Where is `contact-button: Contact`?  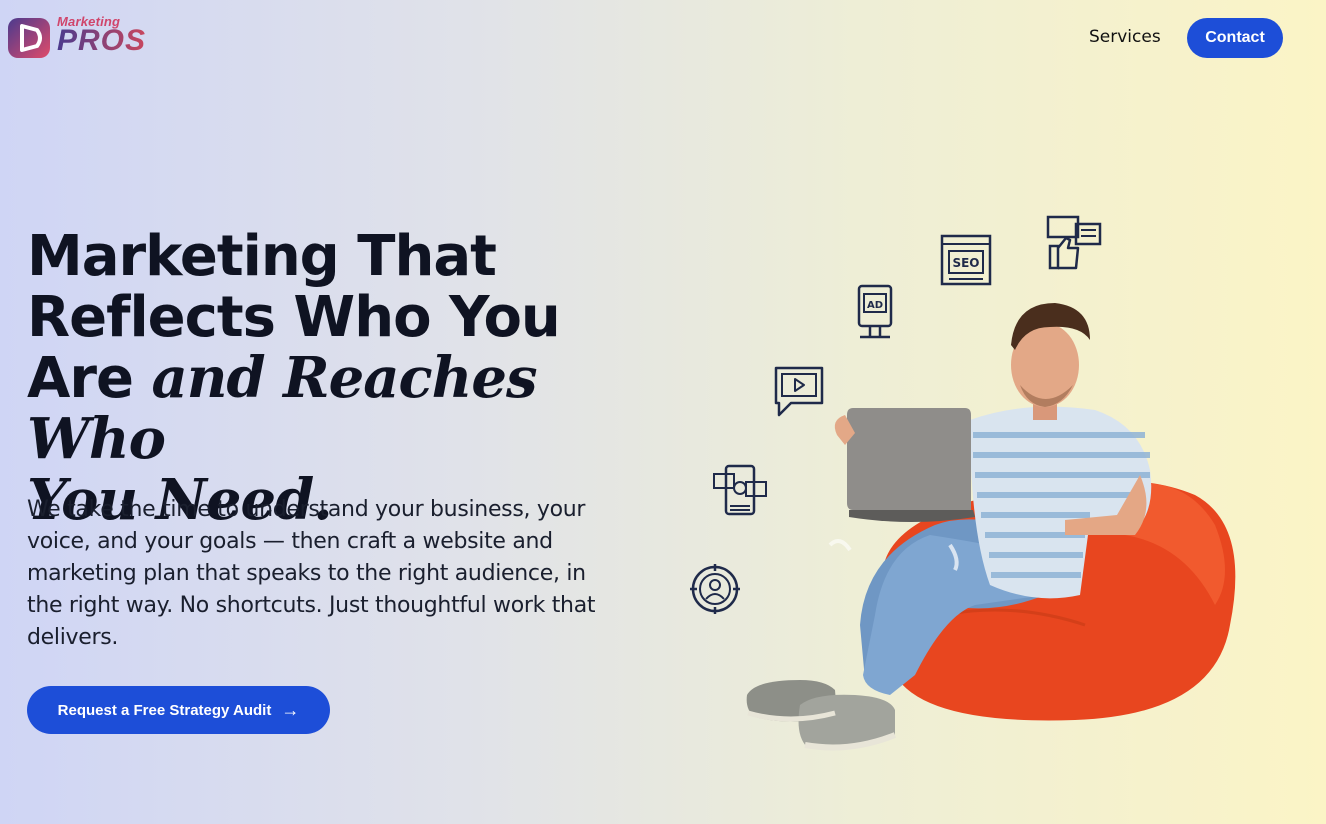 contact-button: Contact is located at coordinates (1235, 38).